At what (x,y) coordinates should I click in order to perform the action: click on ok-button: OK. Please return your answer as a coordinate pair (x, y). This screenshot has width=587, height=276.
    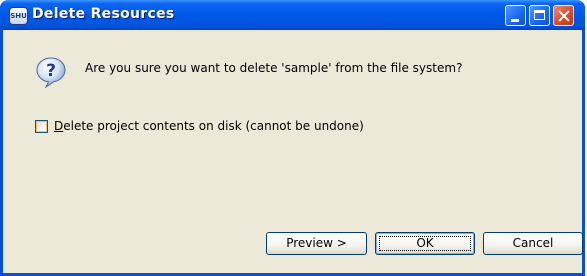
    Looking at the image, I should click on (425, 243).